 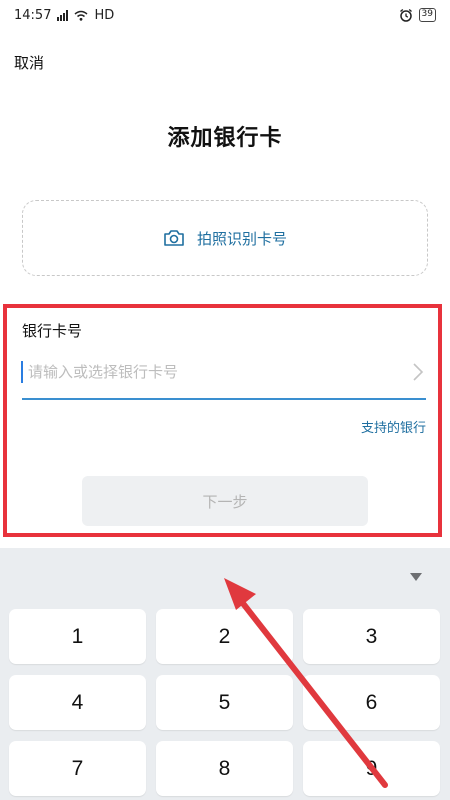 What do you see at coordinates (371, 702) in the screenshot?
I see `key-6: 6` at bounding box center [371, 702].